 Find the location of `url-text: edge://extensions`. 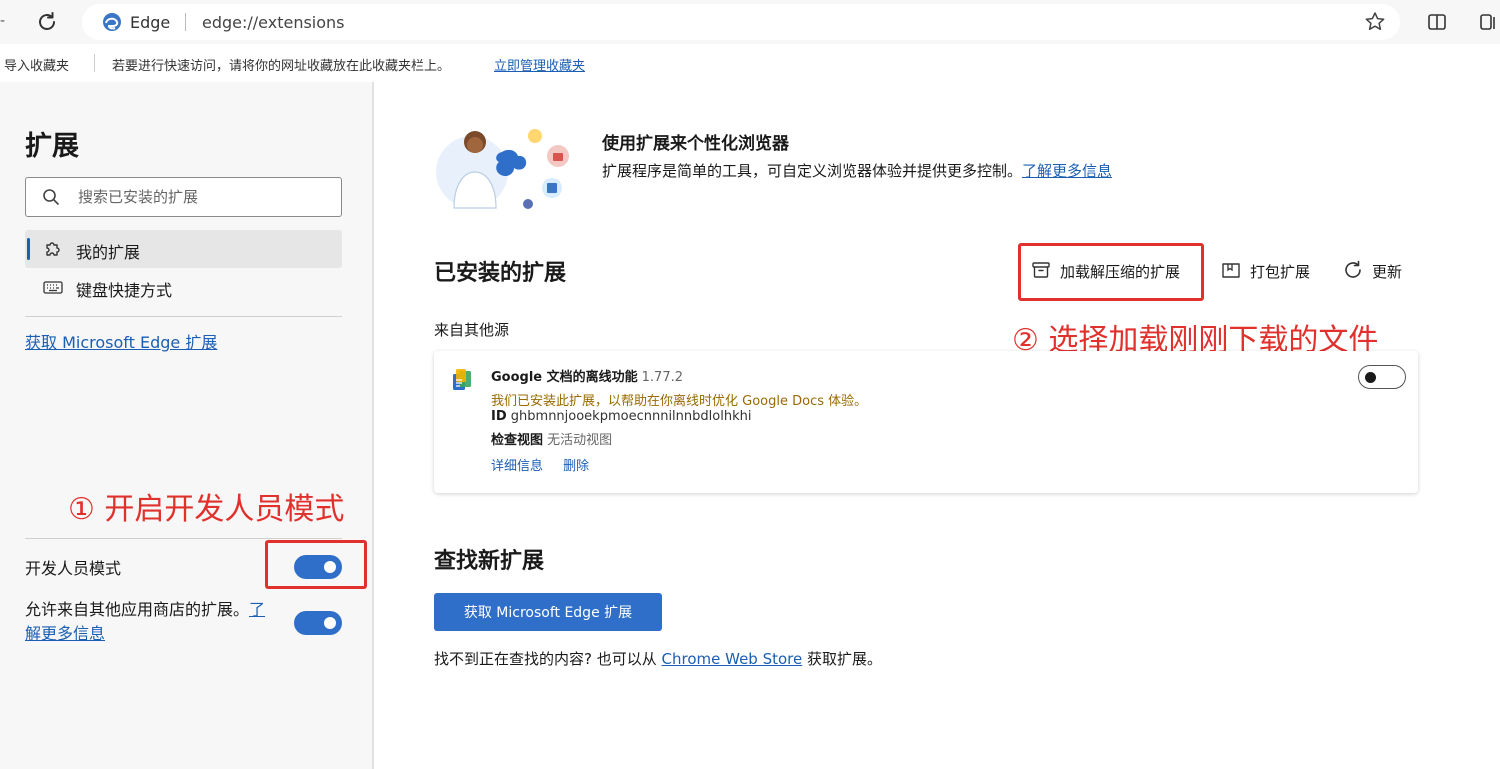

url-text: edge://extensions is located at coordinates (273, 22).